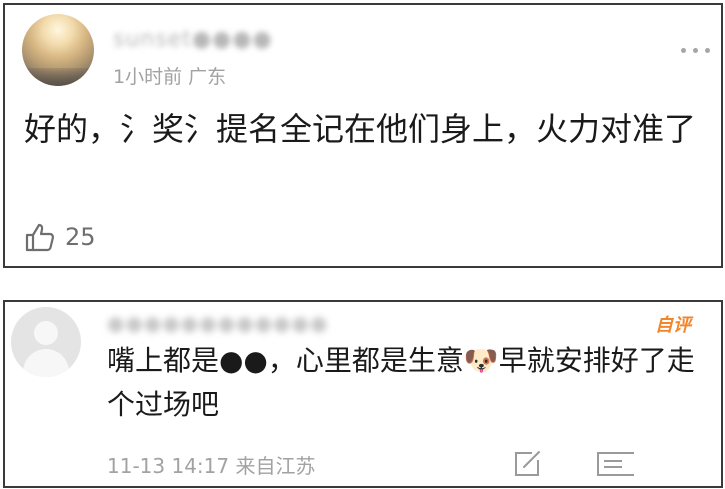 Image resolution: width=725 pixels, height=489 pixels. I want to click on author-name: sunset●●●●, so click(193, 39).